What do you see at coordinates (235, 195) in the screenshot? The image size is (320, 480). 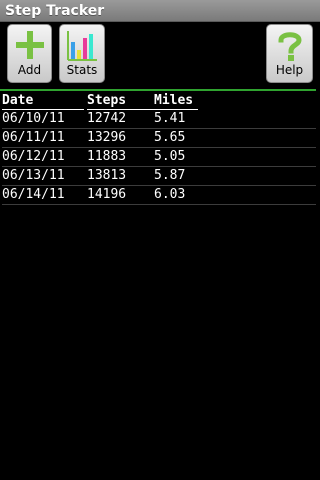 I see `miles-cell: 6.03` at bounding box center [235, 195].